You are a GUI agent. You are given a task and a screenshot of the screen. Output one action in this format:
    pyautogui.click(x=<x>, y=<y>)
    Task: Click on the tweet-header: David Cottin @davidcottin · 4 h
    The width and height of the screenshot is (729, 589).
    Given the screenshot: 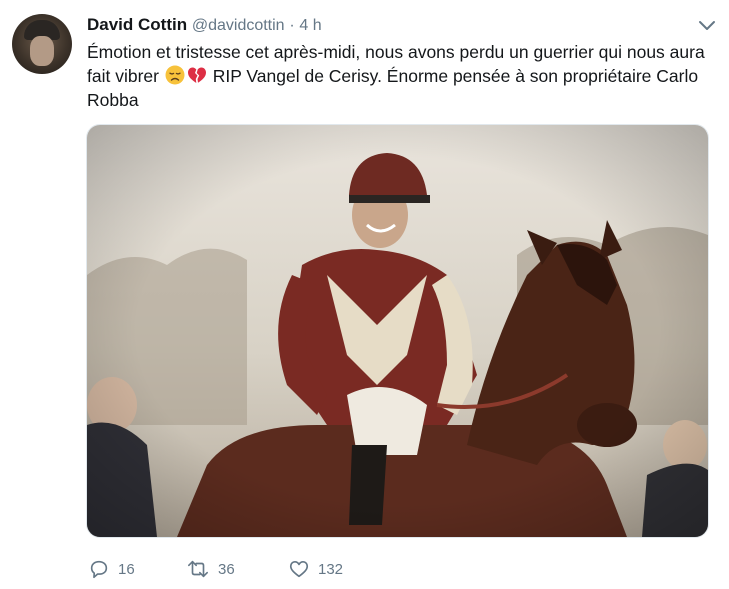 What is the action you would take?
    pyautogui.click(x=204, y=25)
    